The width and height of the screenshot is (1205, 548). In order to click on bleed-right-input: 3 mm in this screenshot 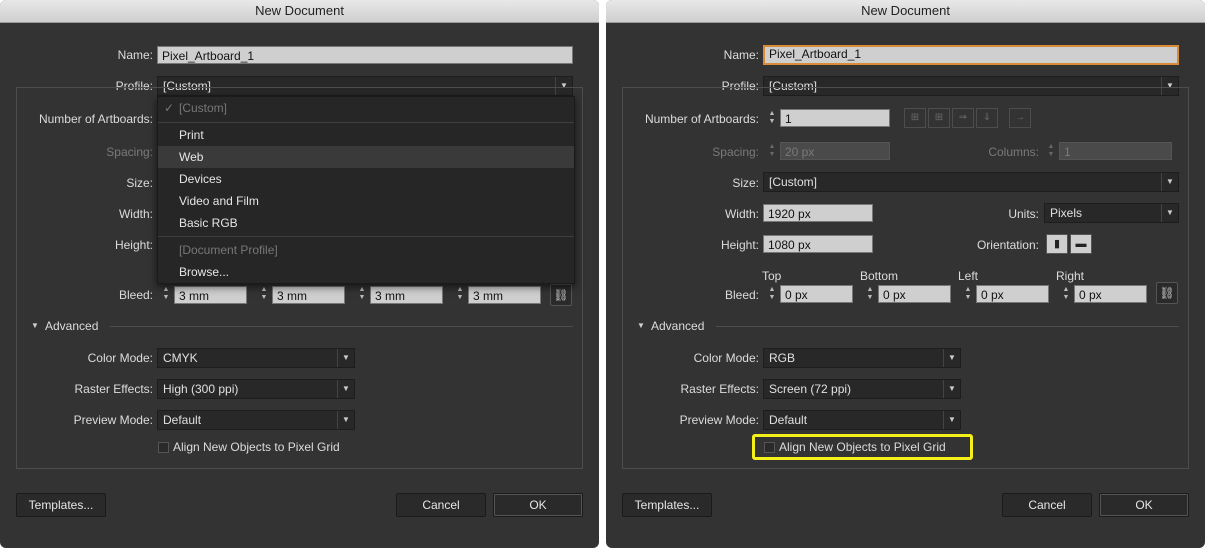, I will do `click(504, 295)`.